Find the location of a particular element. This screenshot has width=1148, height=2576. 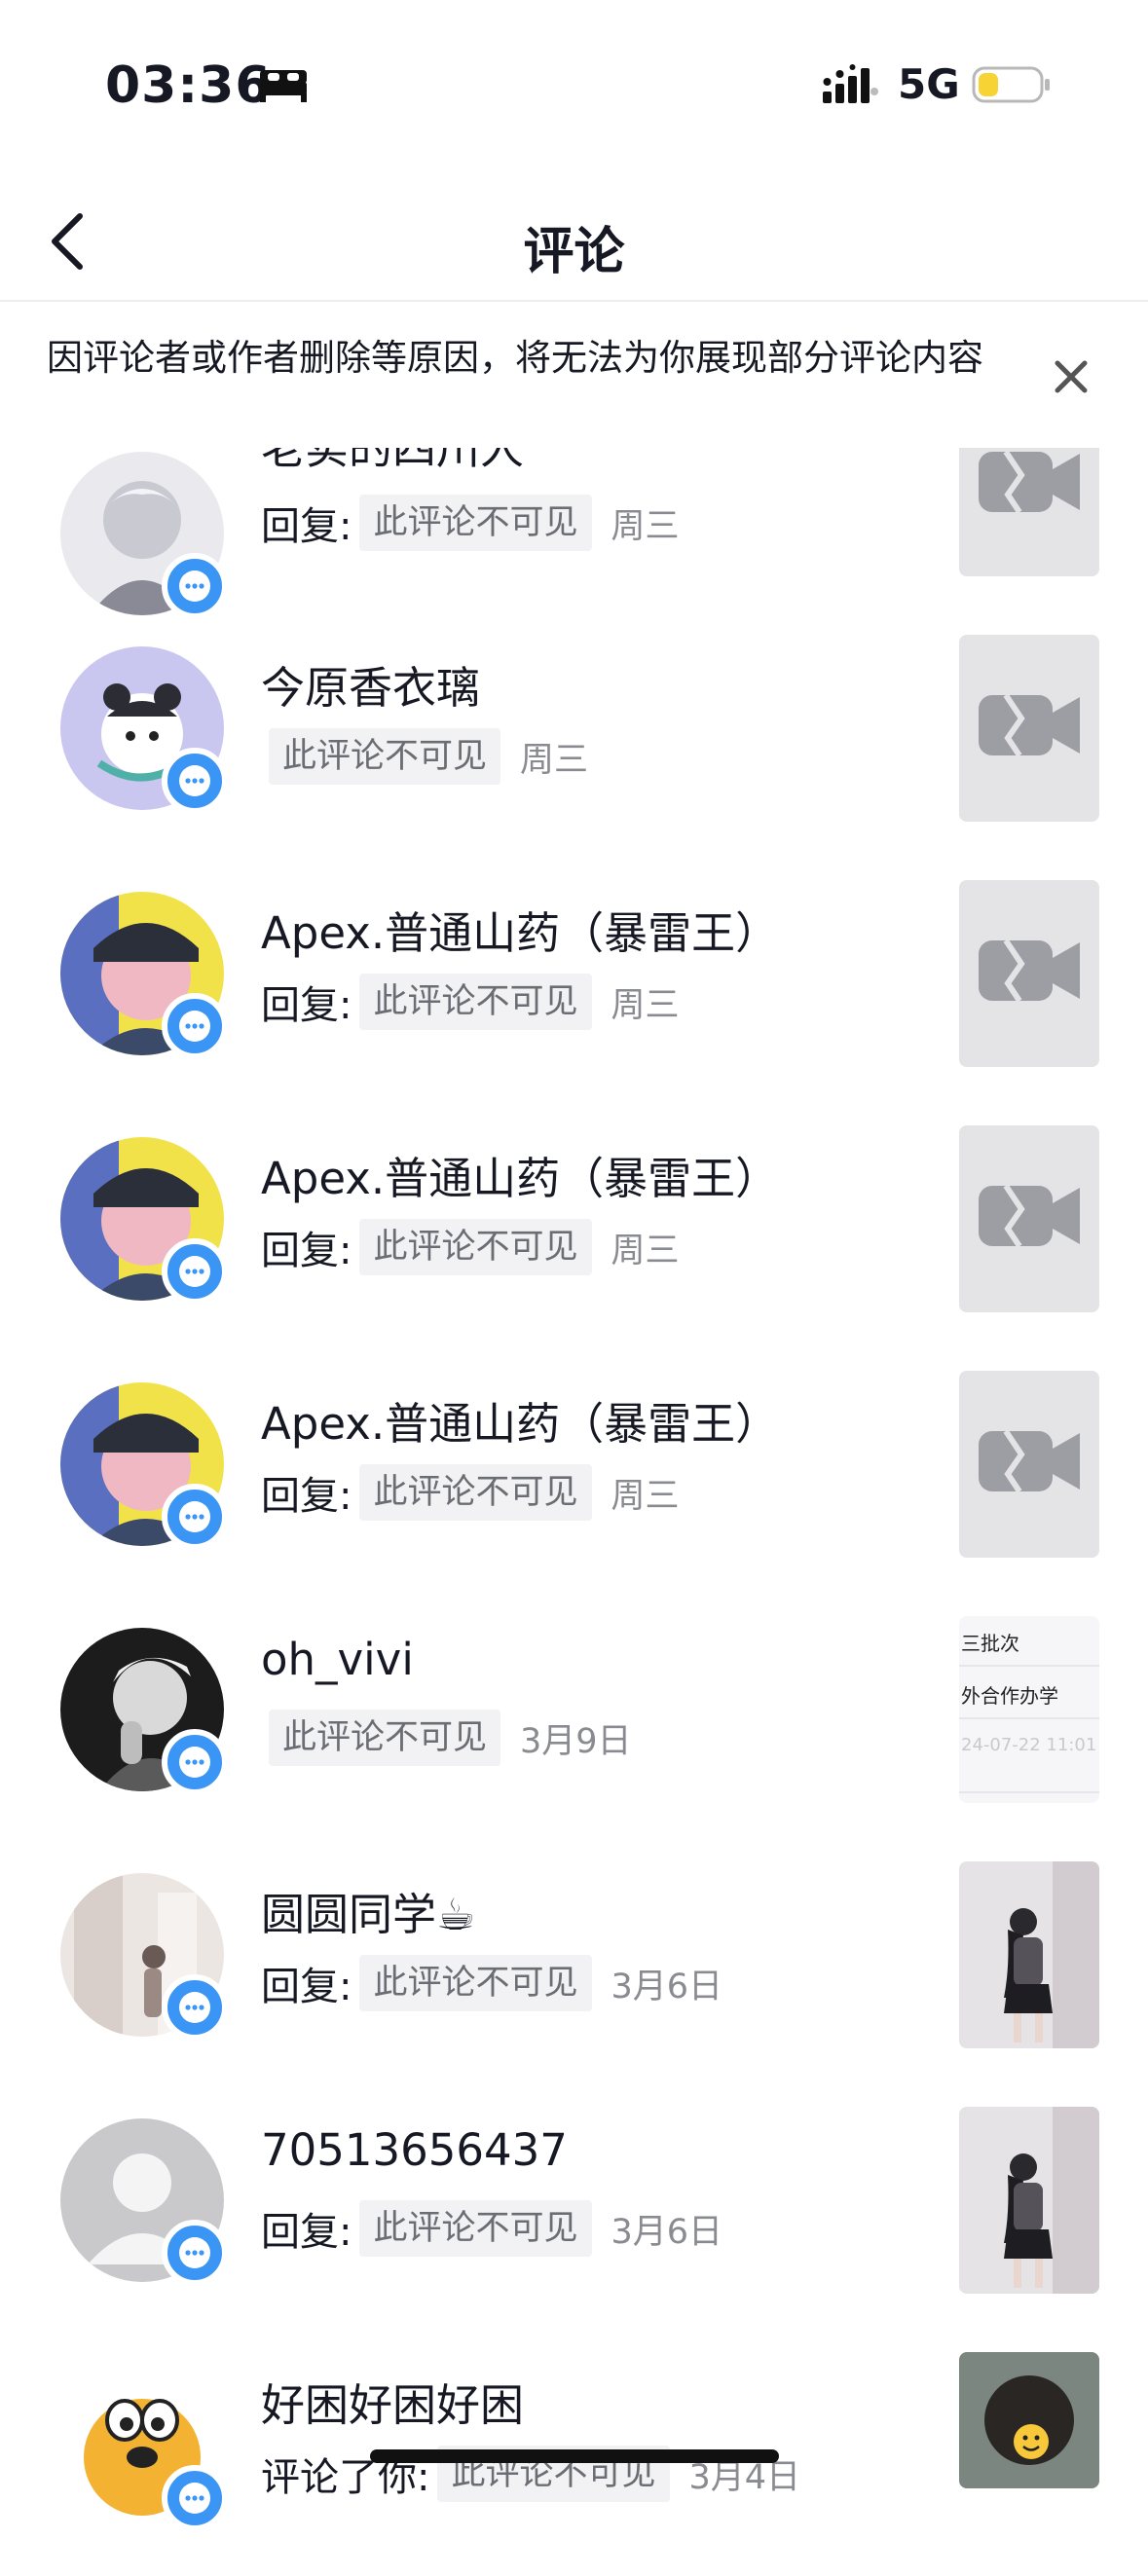

username: 好困好困好困 is located at coordinates (393, 2401).